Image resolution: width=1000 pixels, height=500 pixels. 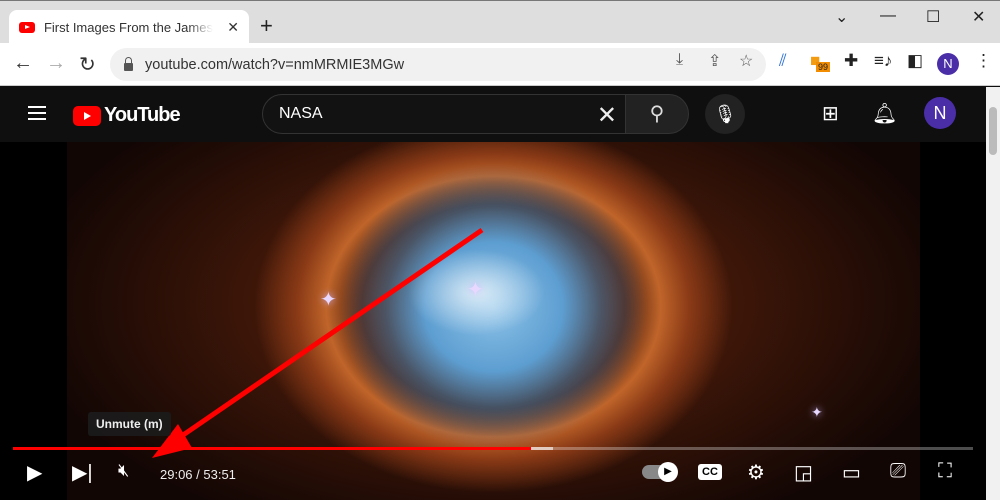 I want to click on captions-button: CC, so click(x=710, y=472).